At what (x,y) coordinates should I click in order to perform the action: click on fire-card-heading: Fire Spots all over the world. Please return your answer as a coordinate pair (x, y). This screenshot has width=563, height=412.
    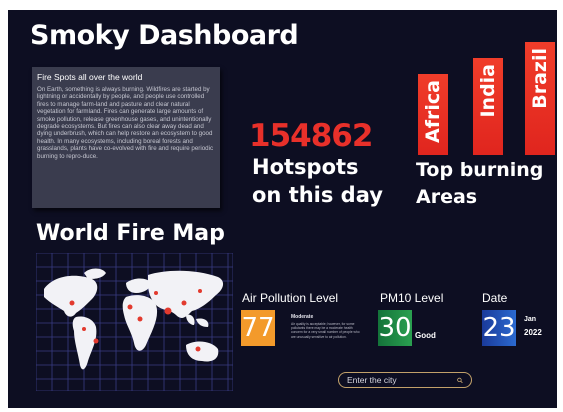
    Looking at the image, I should click on (90, 77).